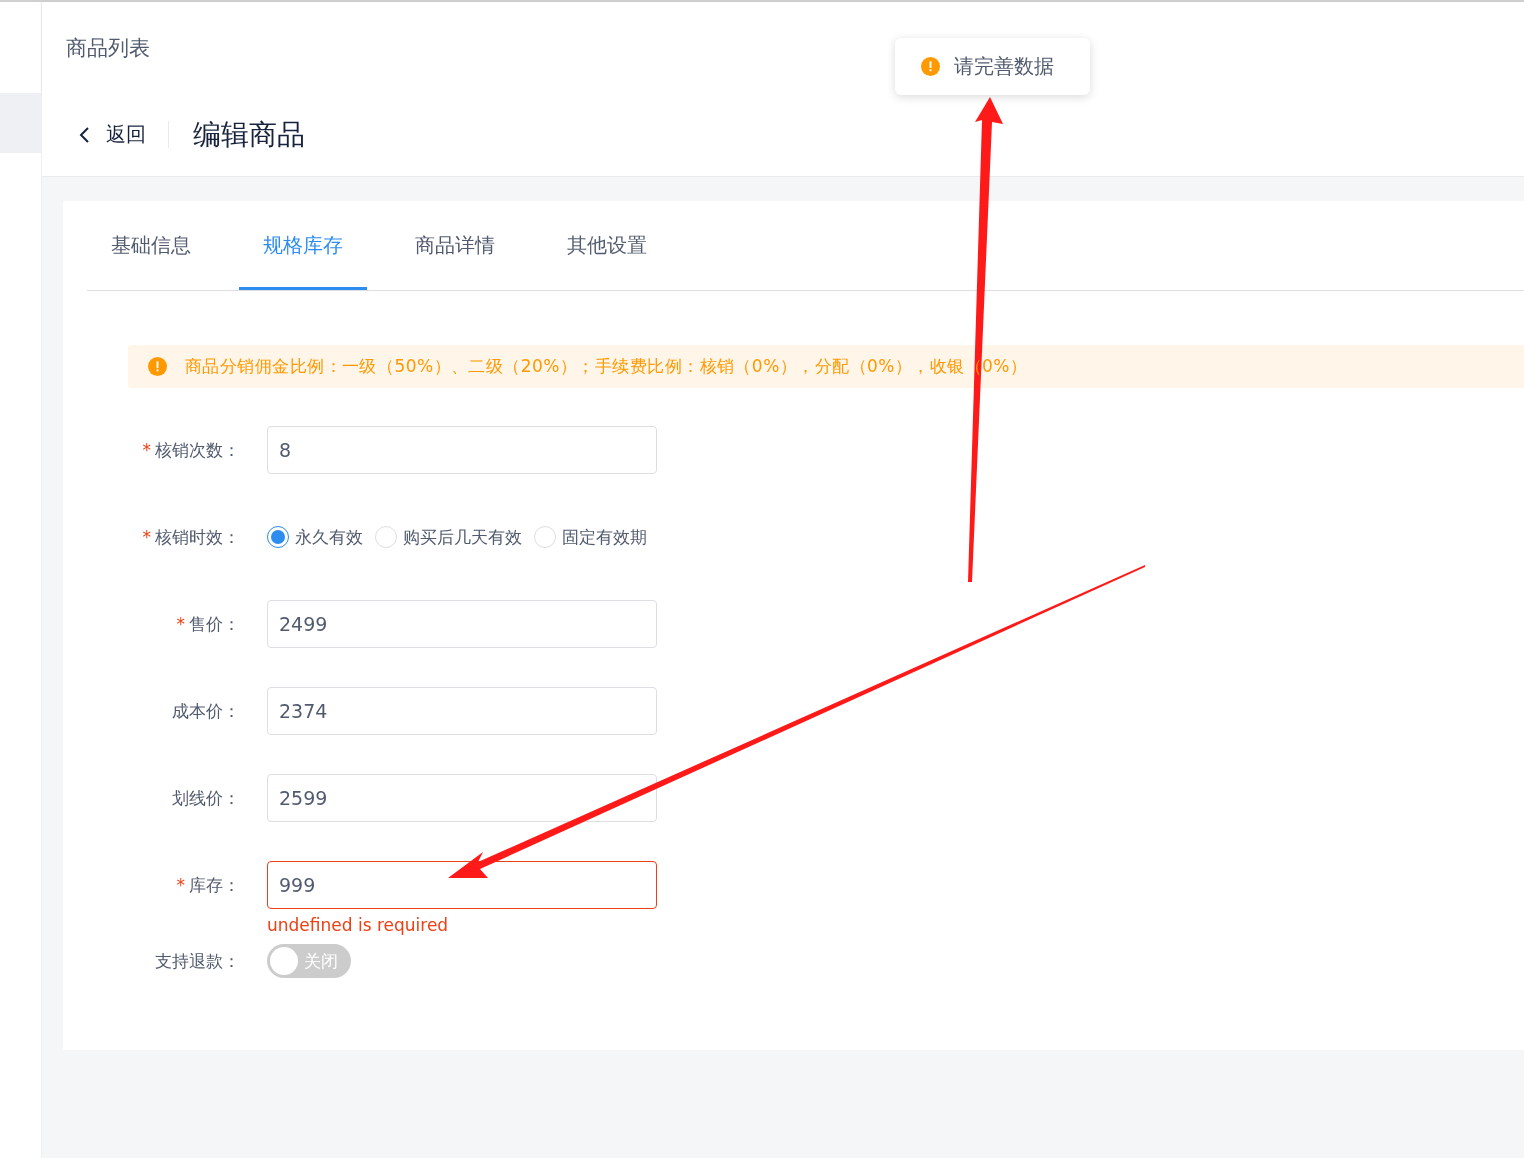 This screenshot has height=1158, width=1524. I want to click on toast-text: 请完善数据, so click(1004, 66).